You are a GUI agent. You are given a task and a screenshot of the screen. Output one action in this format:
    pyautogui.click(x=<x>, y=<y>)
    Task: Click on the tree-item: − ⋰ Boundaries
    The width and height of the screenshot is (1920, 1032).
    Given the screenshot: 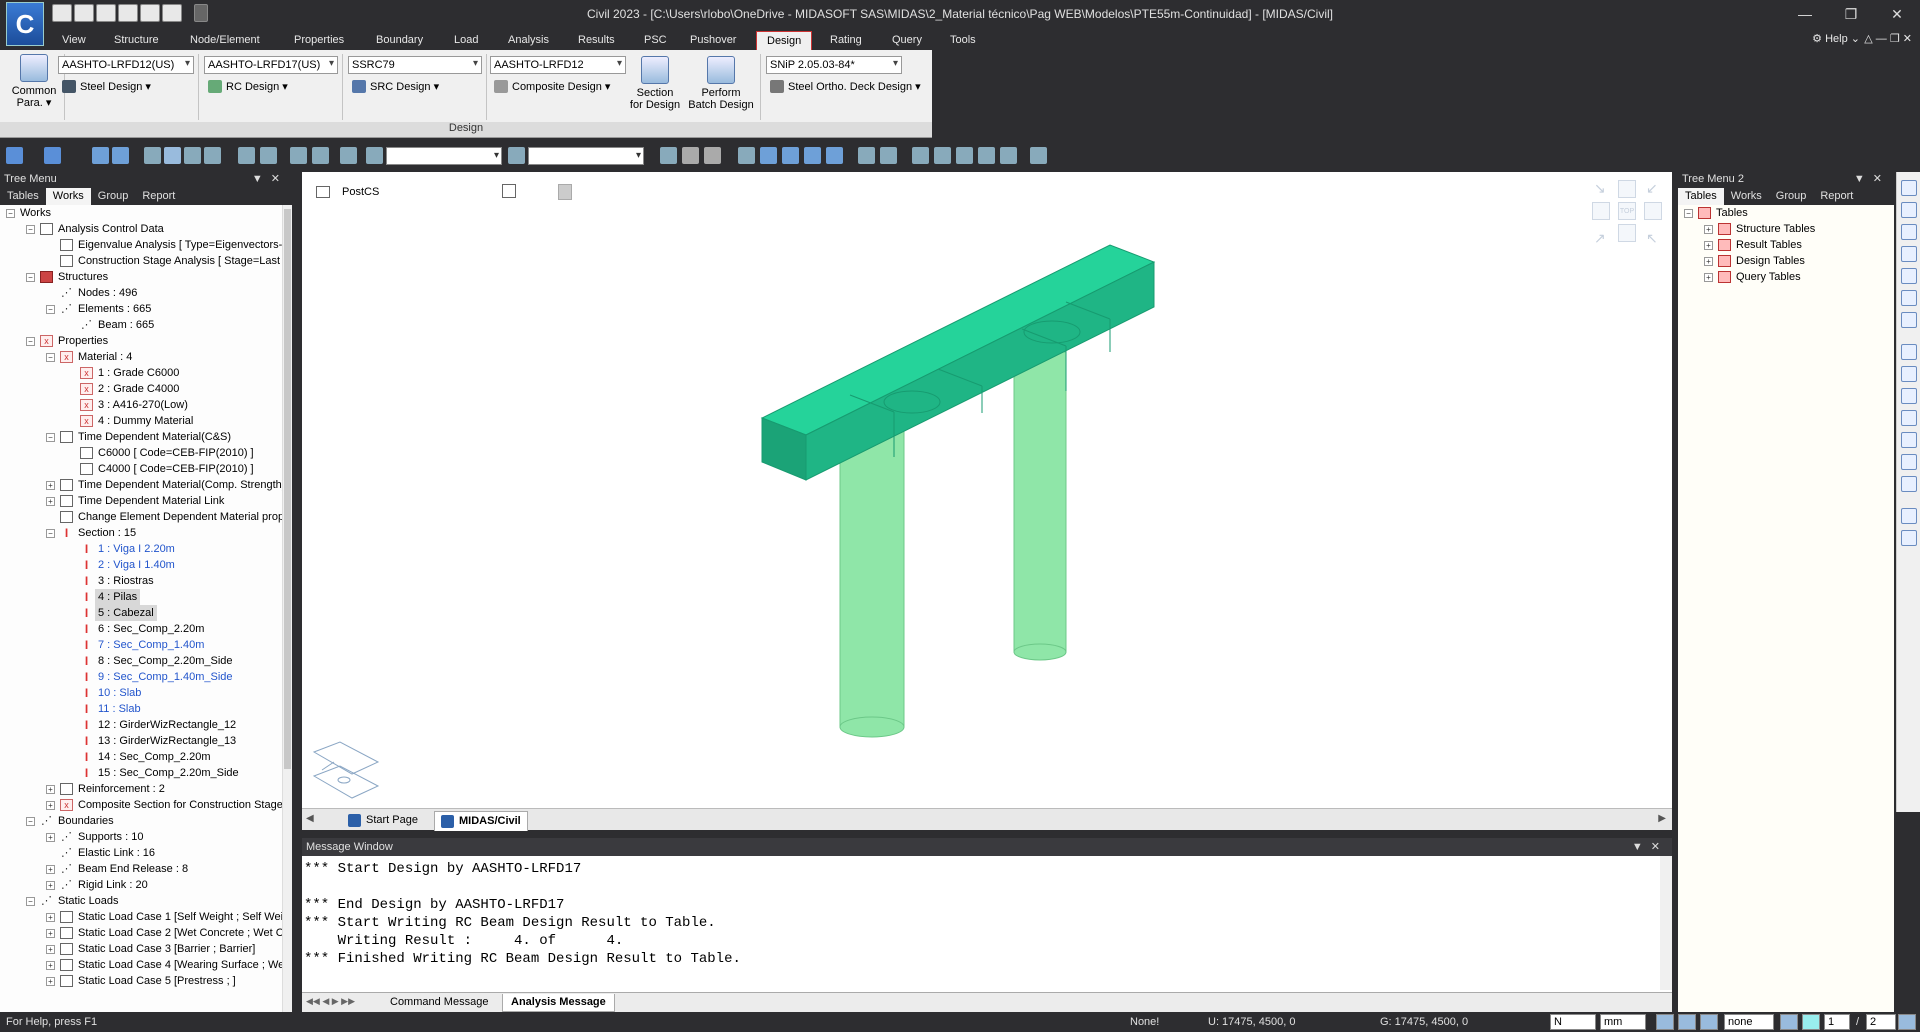 What is the action you would take?
    pyautogui.click(x=146, y=821)
    